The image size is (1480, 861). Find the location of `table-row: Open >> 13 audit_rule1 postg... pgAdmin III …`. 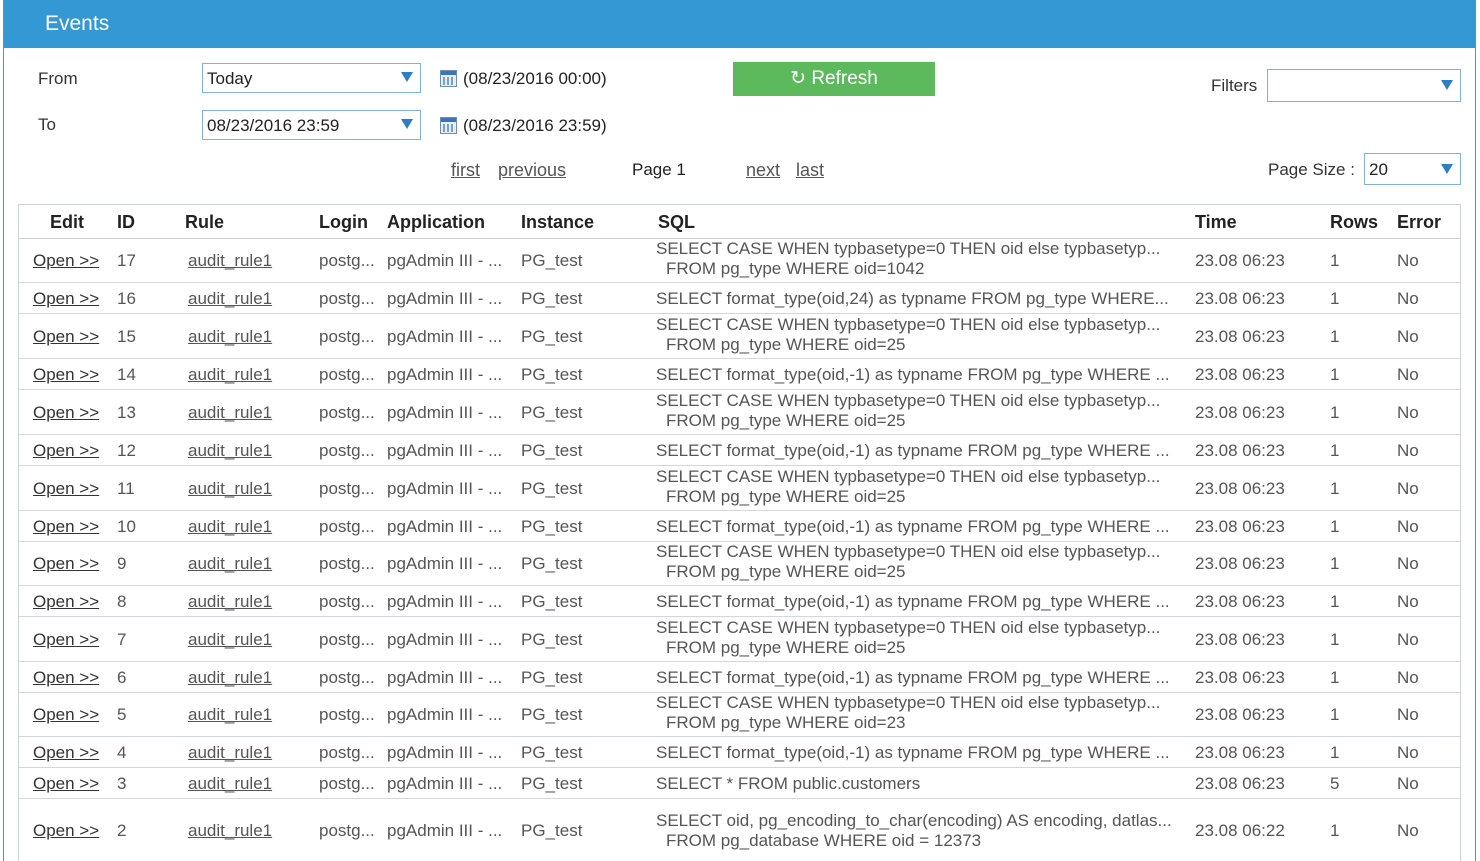

table-row: Open >> 13 audit_rule1 postg... pgAdmin III … is located at coordinates (739, 412).